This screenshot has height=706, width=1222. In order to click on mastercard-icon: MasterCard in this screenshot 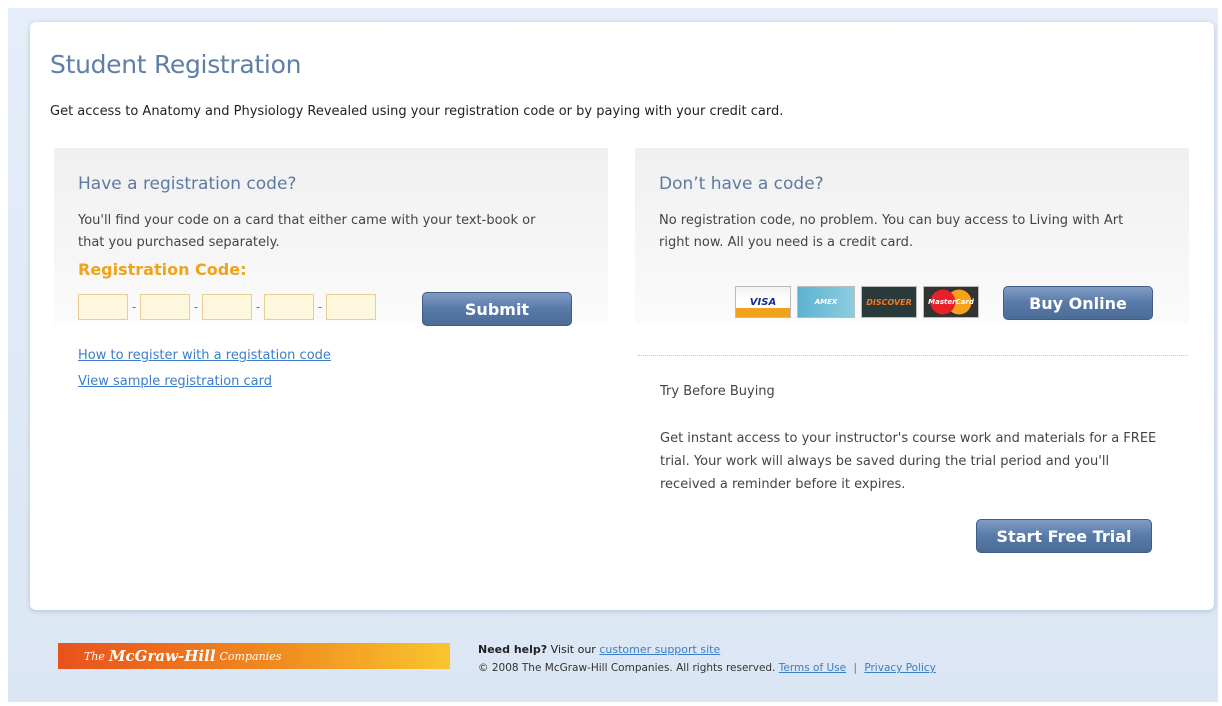, I will do `click(951, 302)`.